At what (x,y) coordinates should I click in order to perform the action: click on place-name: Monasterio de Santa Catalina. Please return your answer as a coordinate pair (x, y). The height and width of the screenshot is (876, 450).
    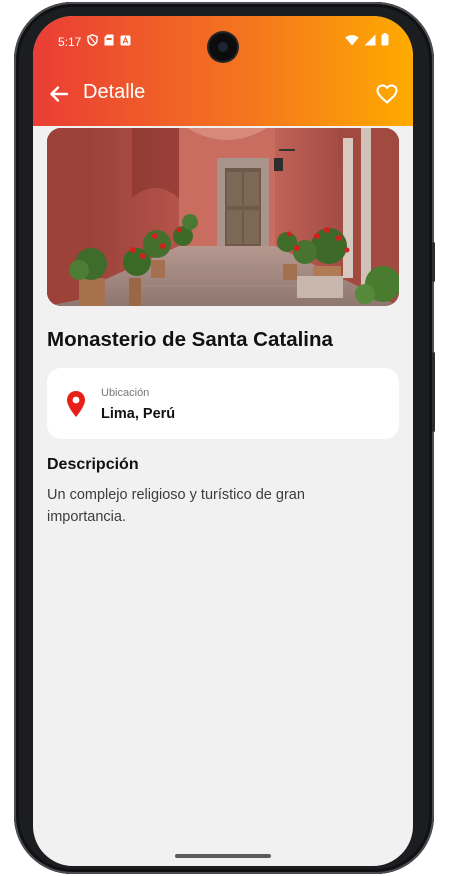
    Looking at the image, I should click on (190, 339).